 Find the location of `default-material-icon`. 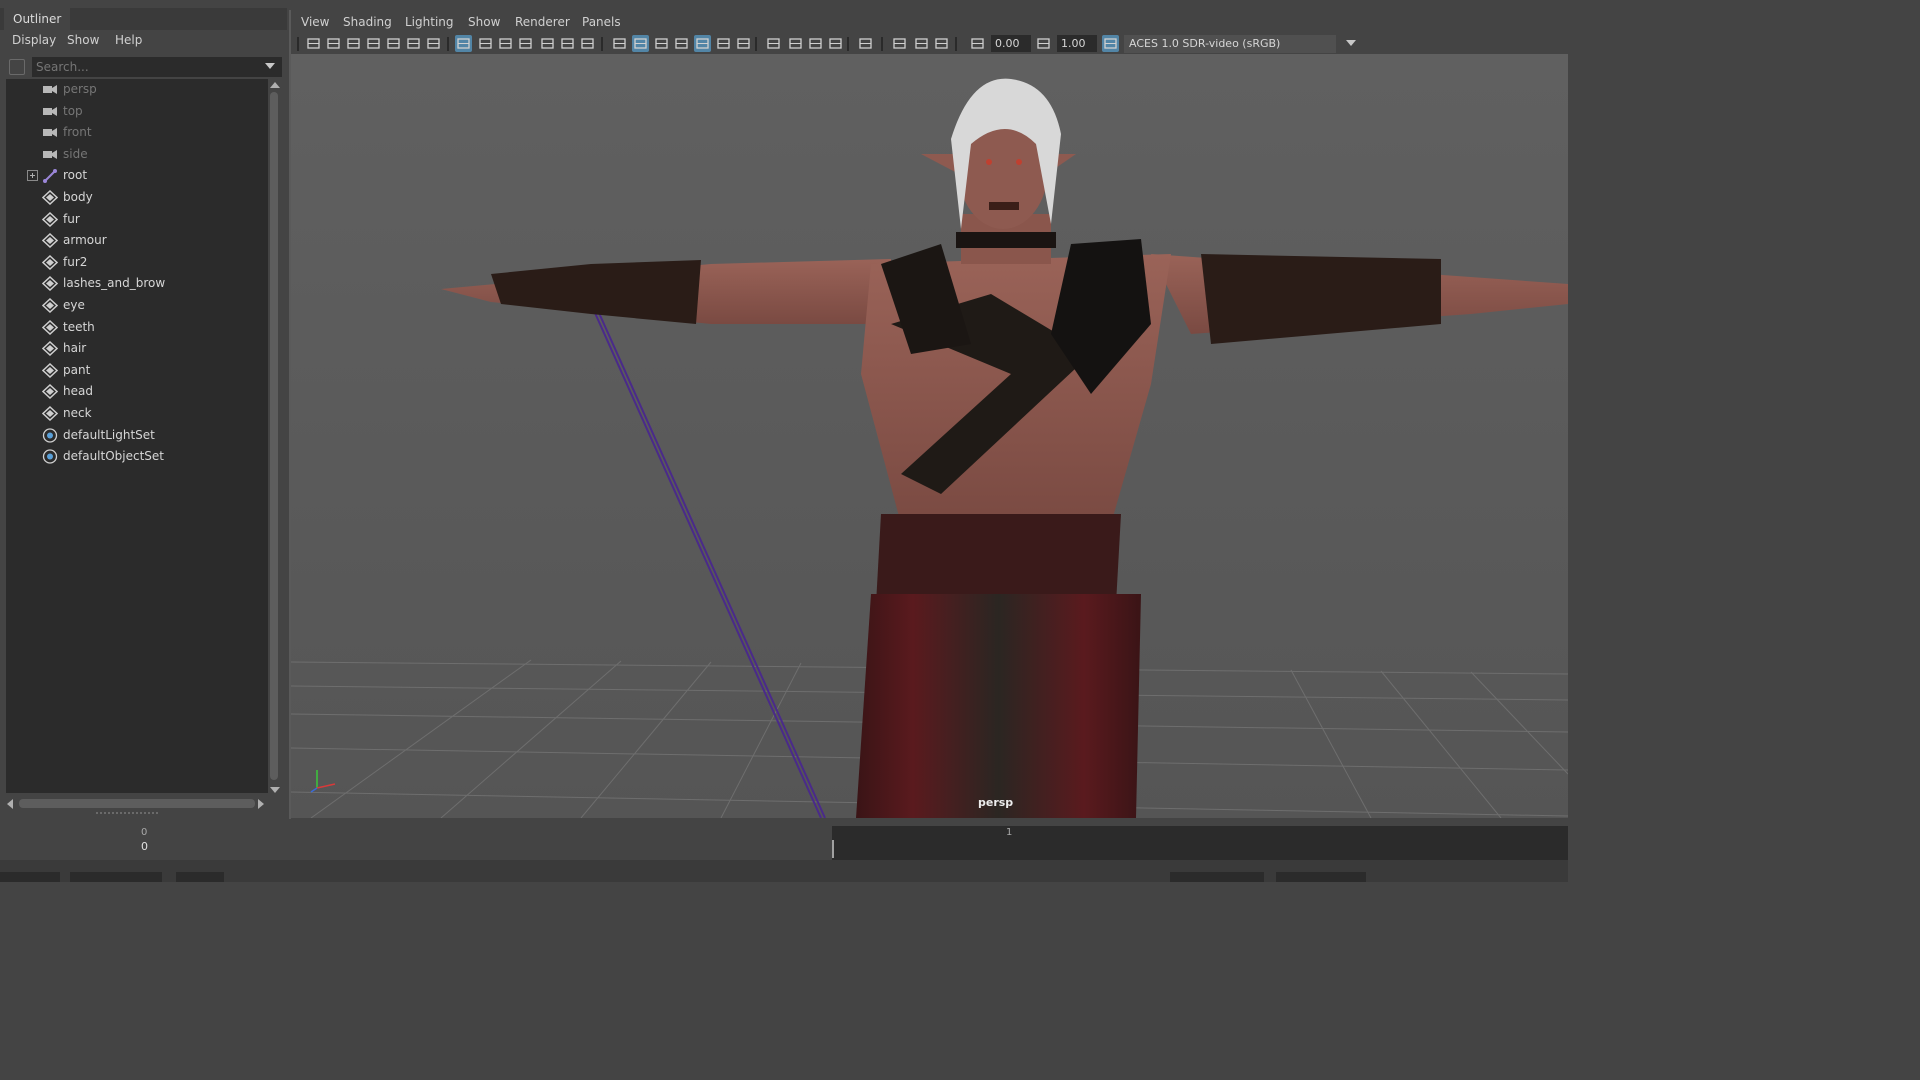

default-material-icon is located at coordinates (661, 43).